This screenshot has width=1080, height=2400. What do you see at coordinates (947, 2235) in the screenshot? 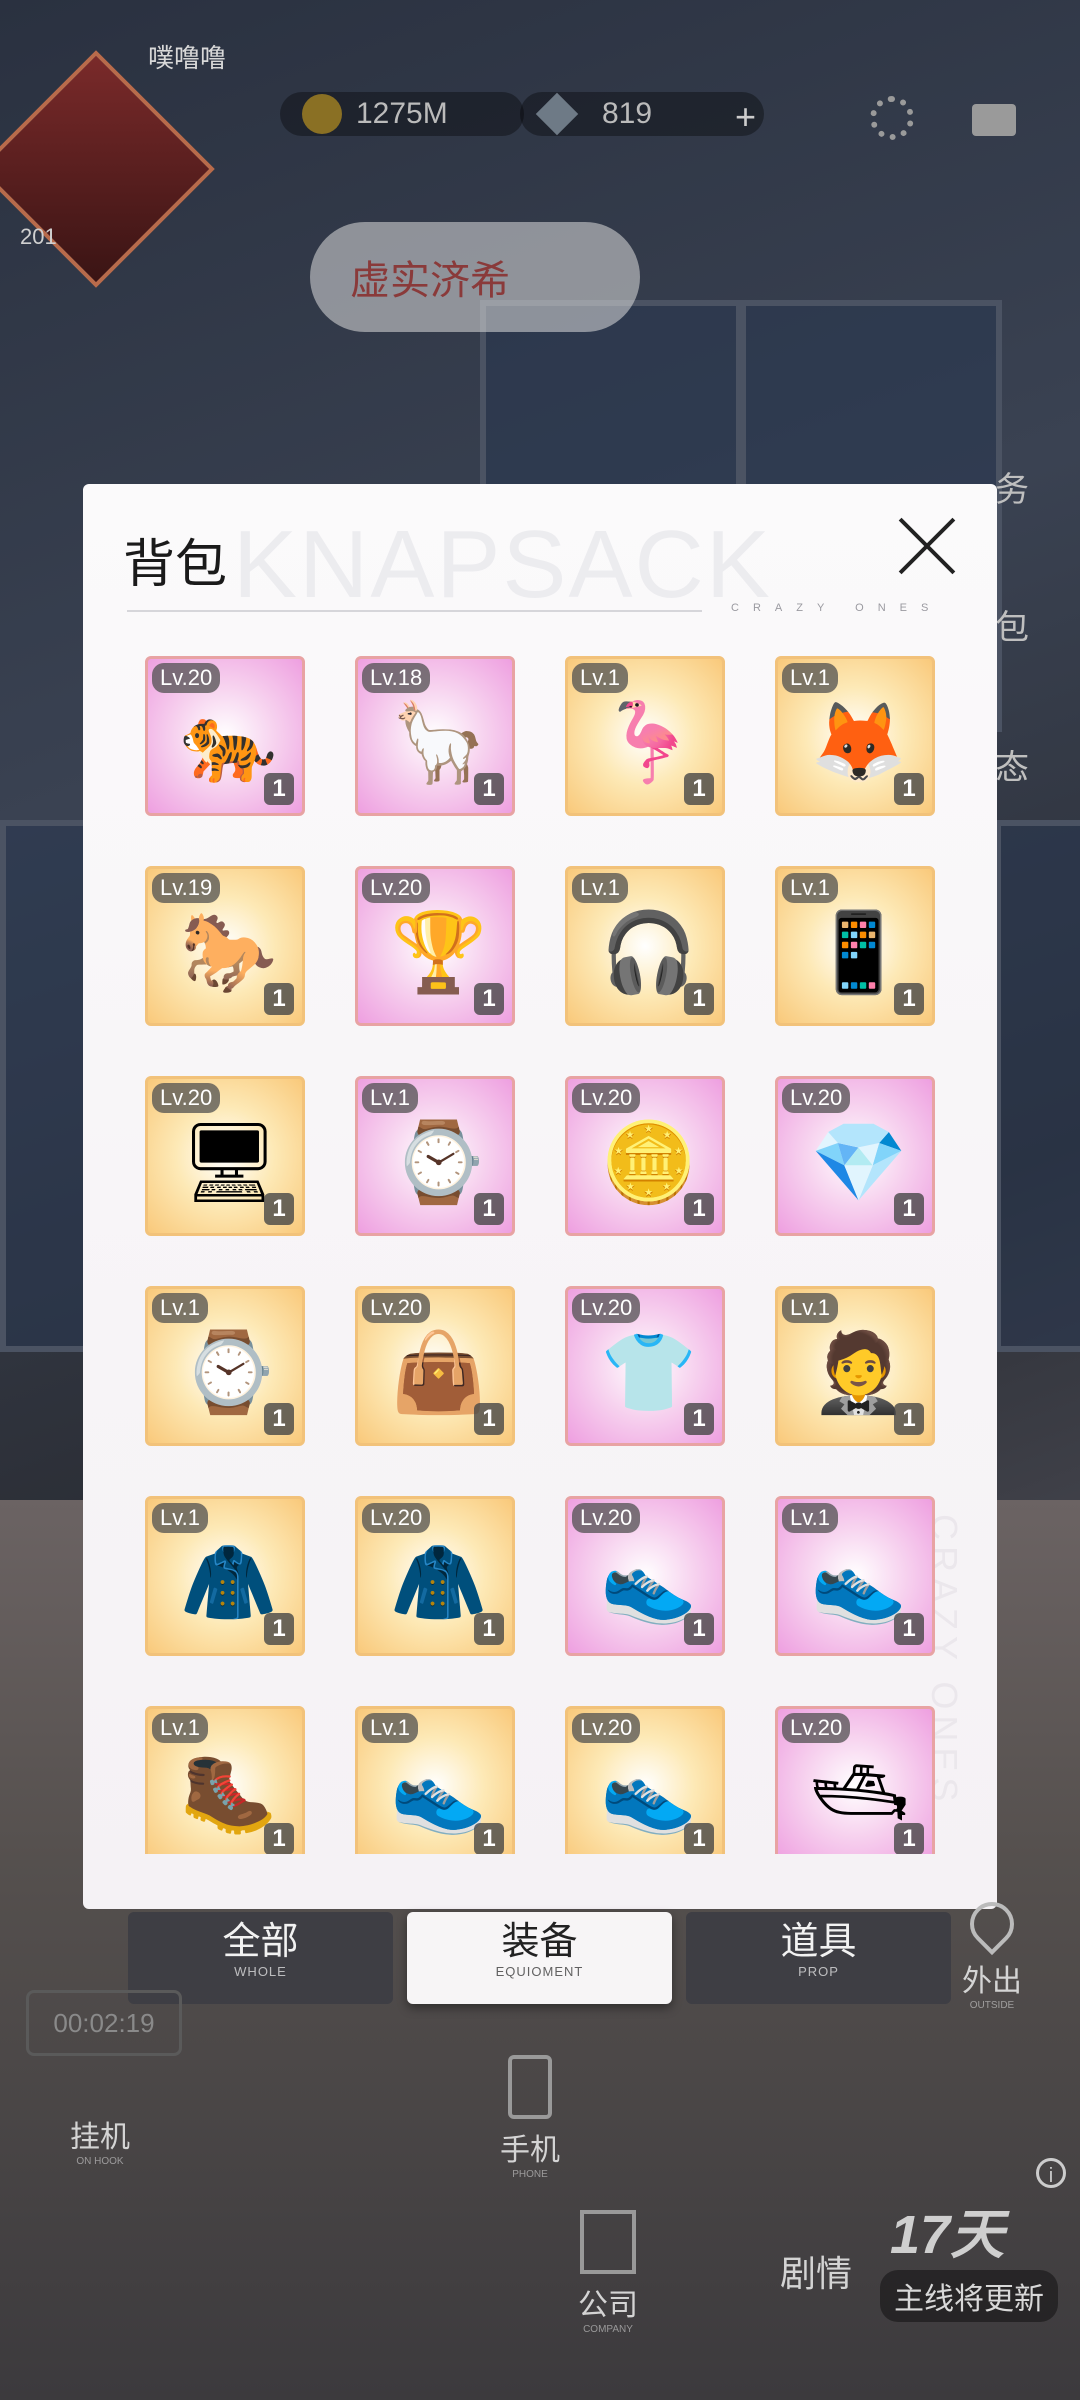
I see `story-countdown: 17天` at bounding box center [947, 2235].